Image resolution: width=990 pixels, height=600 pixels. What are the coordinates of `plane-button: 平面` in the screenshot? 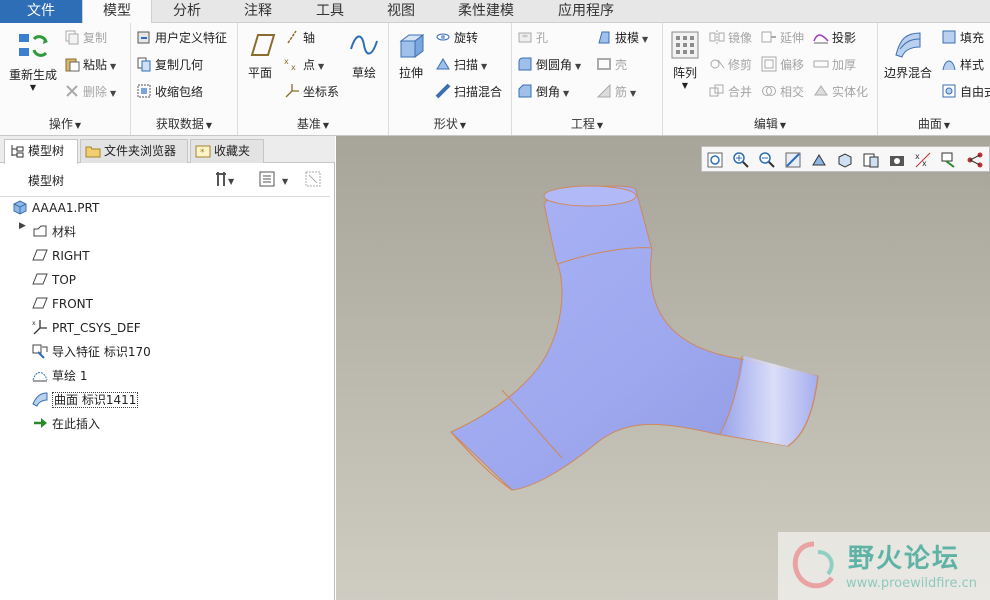 It's located at (260, 55).